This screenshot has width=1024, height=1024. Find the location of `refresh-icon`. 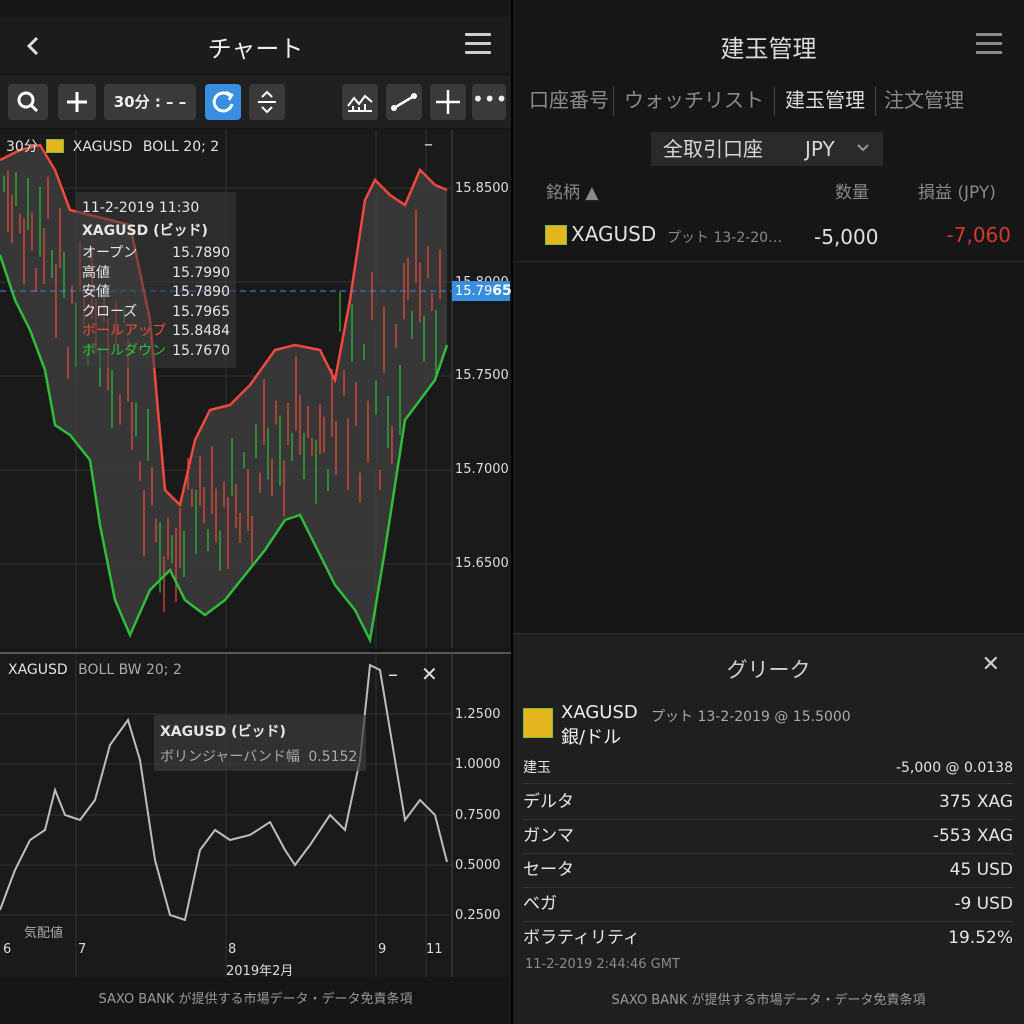

refresh-icon is located at coordinates (223, 101).